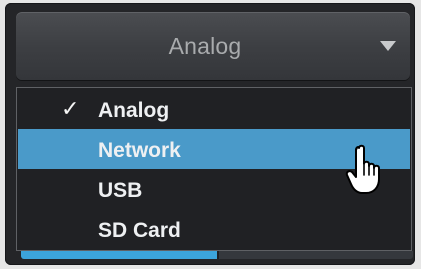 This screenshot has width=421, height=269. I want to click on menu-item-label: SD Card, so click(139, 230).